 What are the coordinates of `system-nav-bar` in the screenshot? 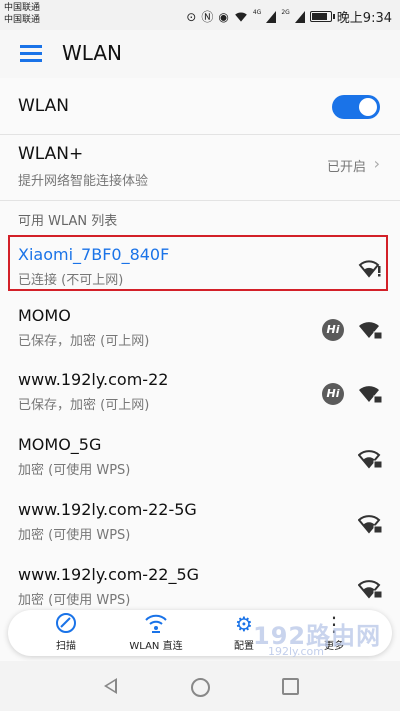 It's located at (200, 686).